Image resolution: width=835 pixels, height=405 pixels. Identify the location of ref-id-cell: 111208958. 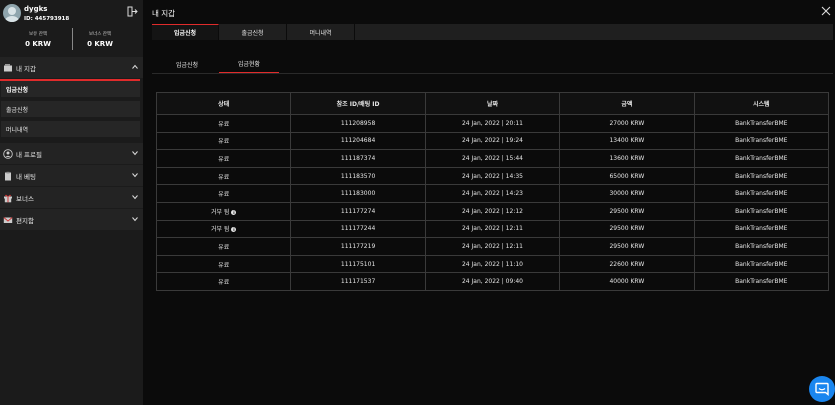
(358, 123).